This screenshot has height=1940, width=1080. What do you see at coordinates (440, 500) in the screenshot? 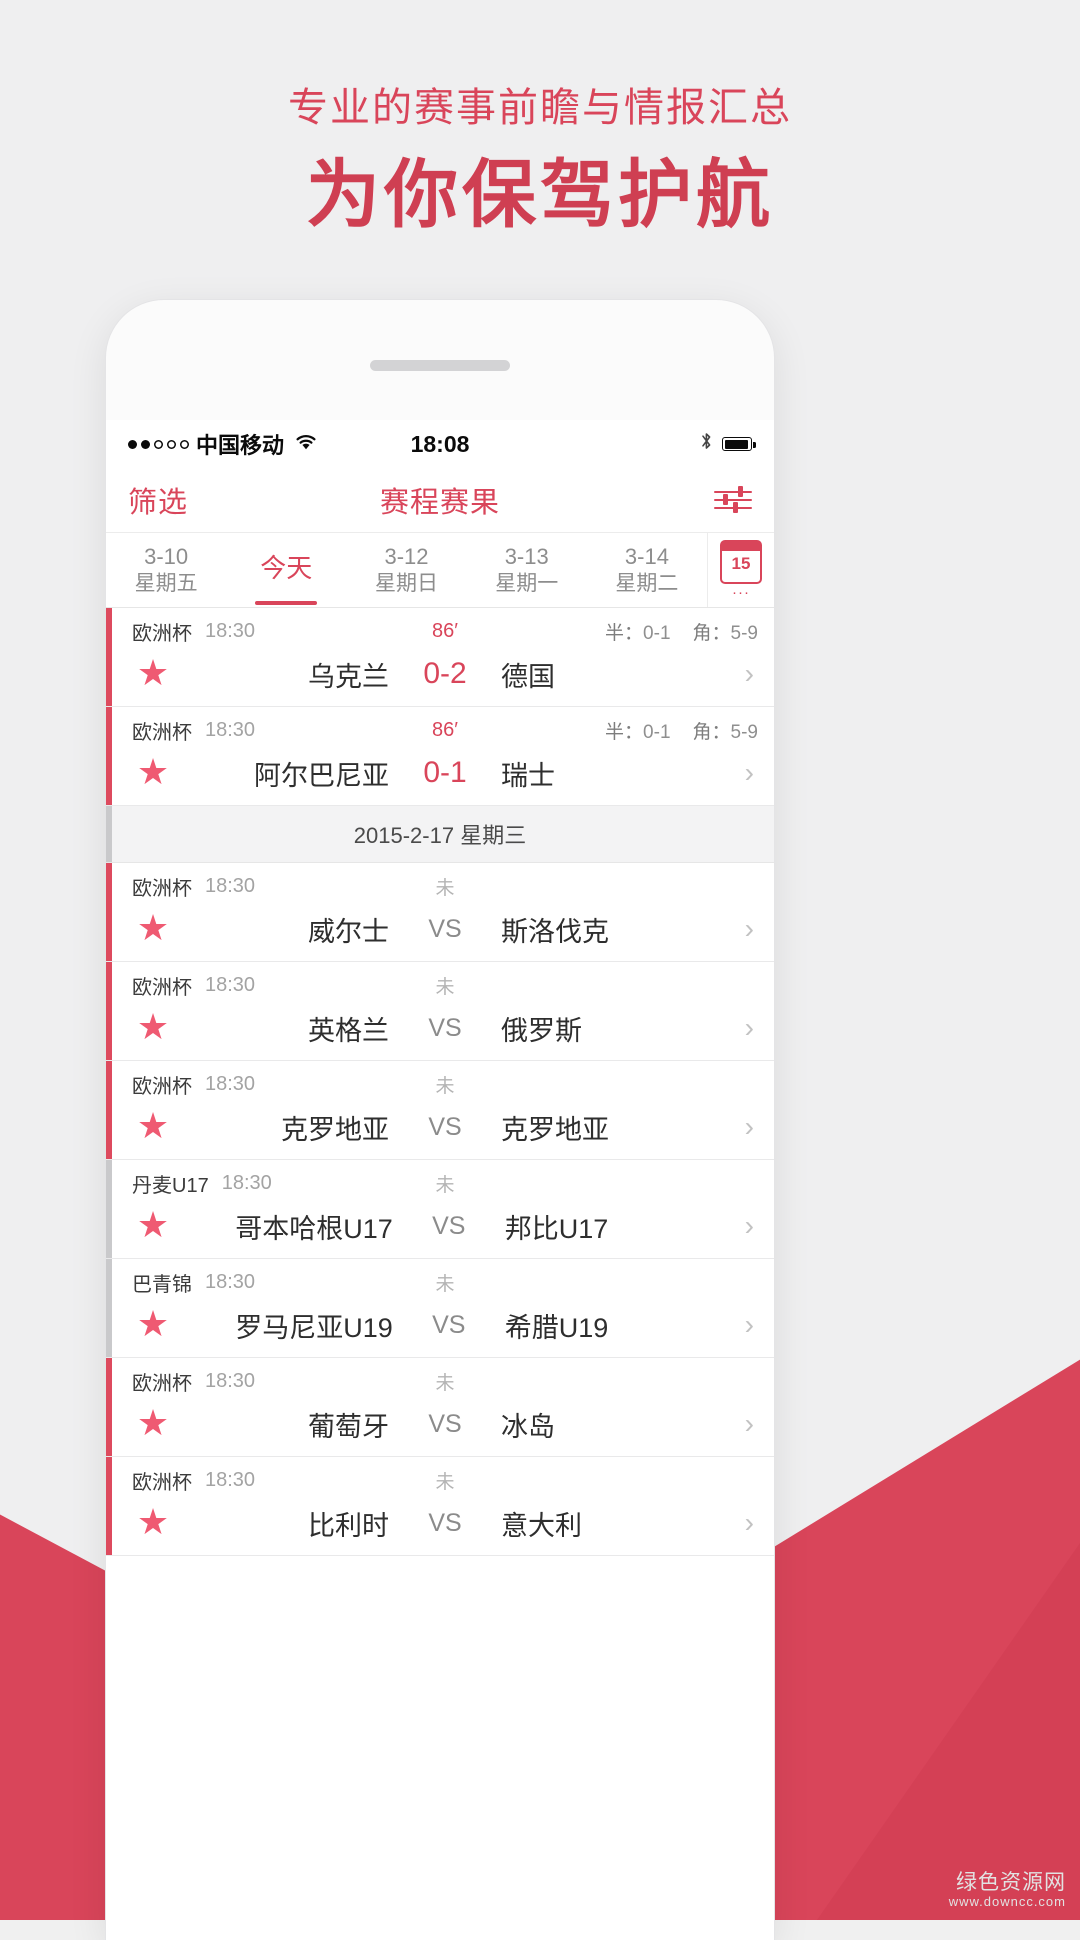
I see `nav-bar: 筛选 赛程赛果` at bounding box center [440, 500].